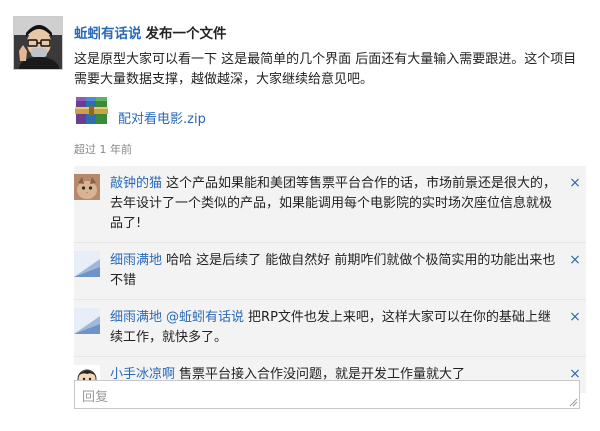  I want to click on post-timestamp: 超过 1 年前, so click(103, 149).